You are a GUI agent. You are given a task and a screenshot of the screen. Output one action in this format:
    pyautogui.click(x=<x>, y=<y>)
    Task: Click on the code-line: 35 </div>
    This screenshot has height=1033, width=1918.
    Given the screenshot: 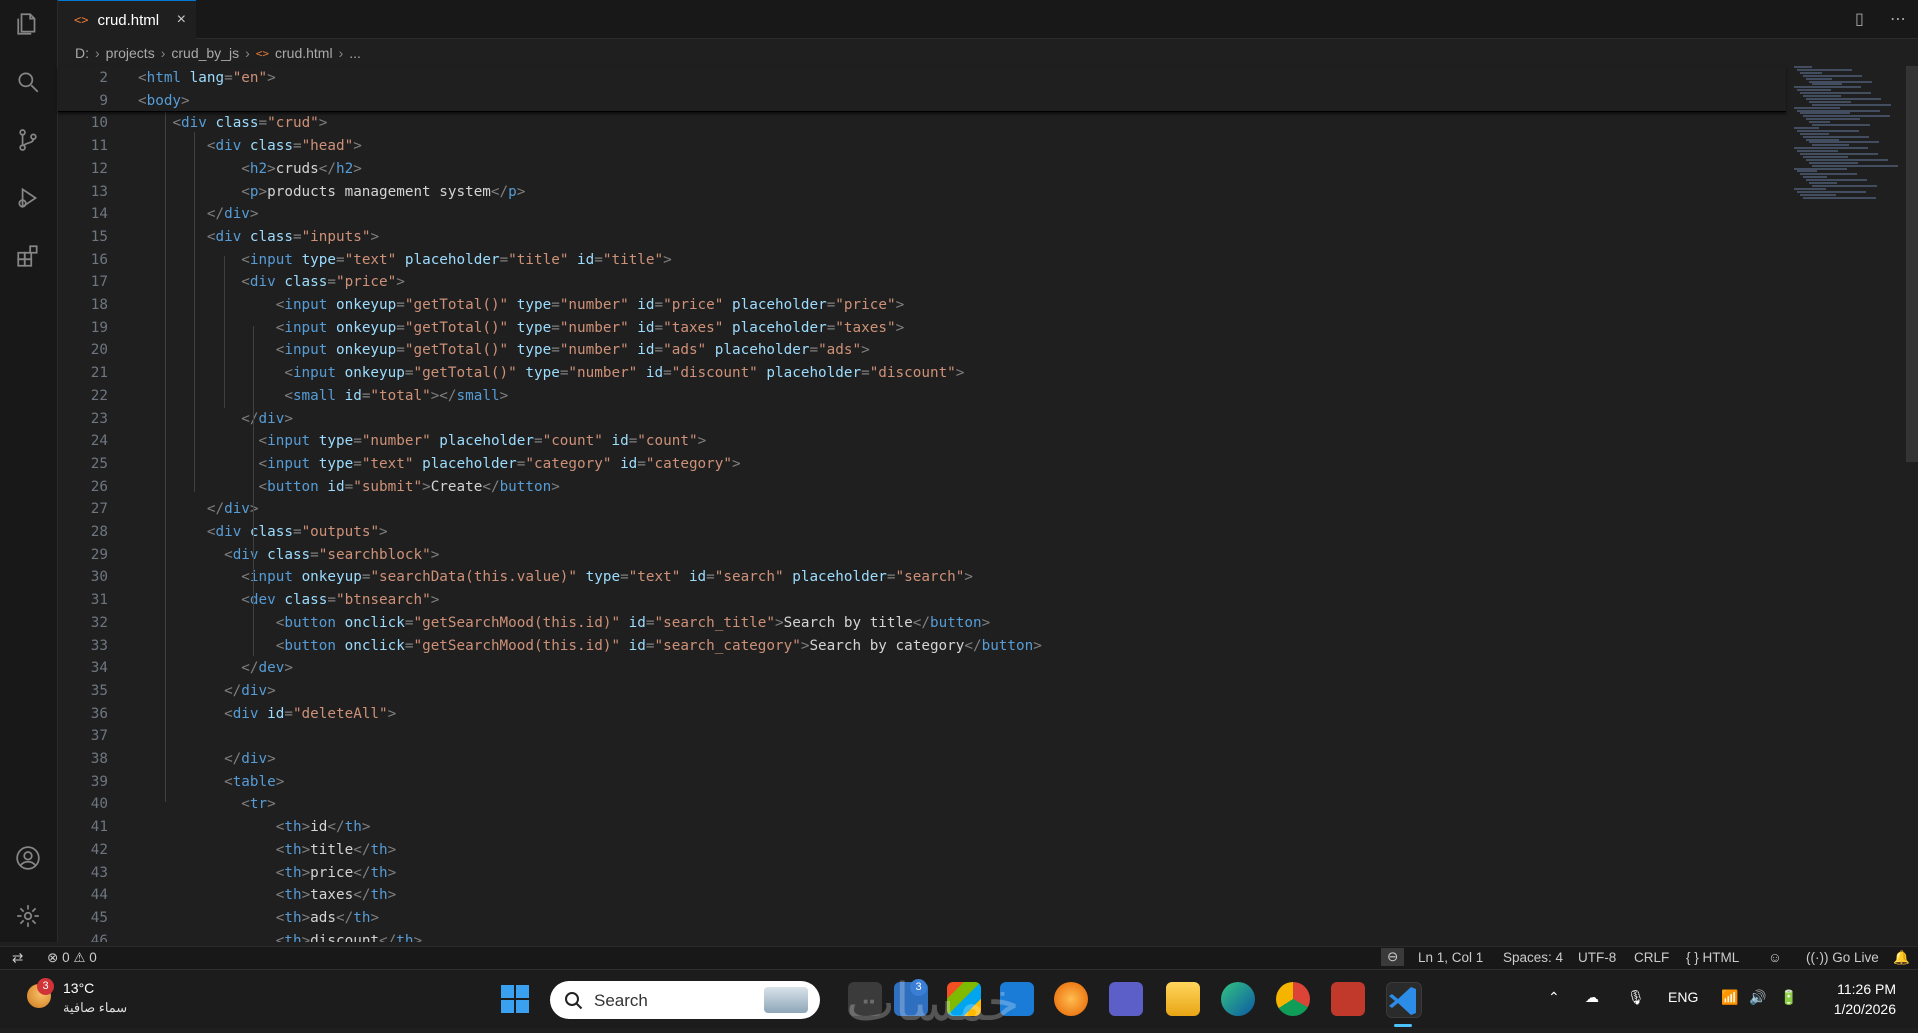 What is the action you would take?
    pyautogui.click(x=918, y=691)
    